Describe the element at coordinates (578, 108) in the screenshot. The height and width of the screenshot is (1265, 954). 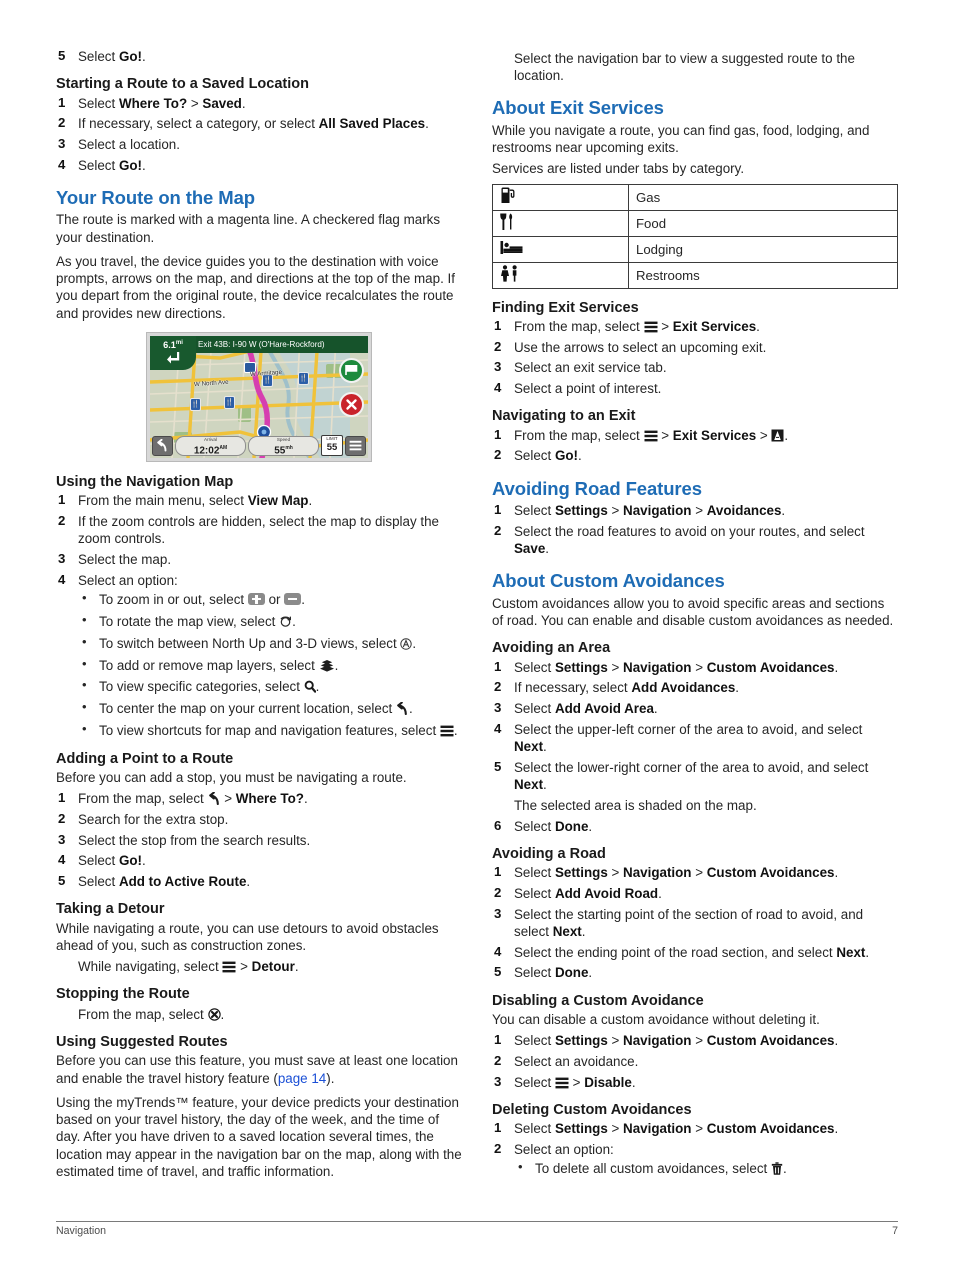
I see `heading-about-exit-services: About Exit Services` at that location.